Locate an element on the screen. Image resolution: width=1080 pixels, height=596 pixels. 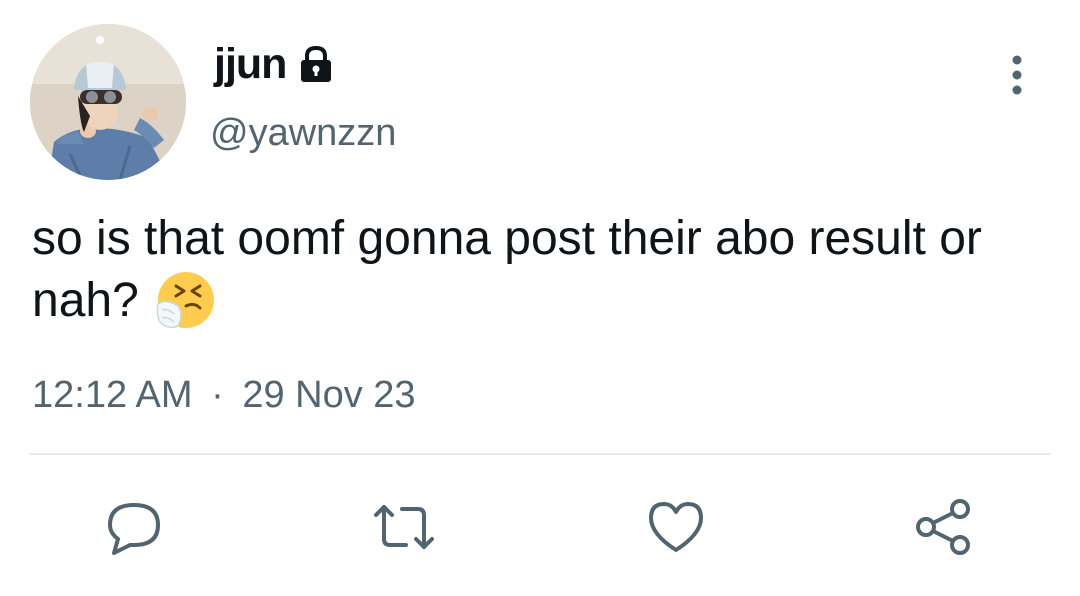
user-handle: @yawnzzn is located at coordinates (303, 133).